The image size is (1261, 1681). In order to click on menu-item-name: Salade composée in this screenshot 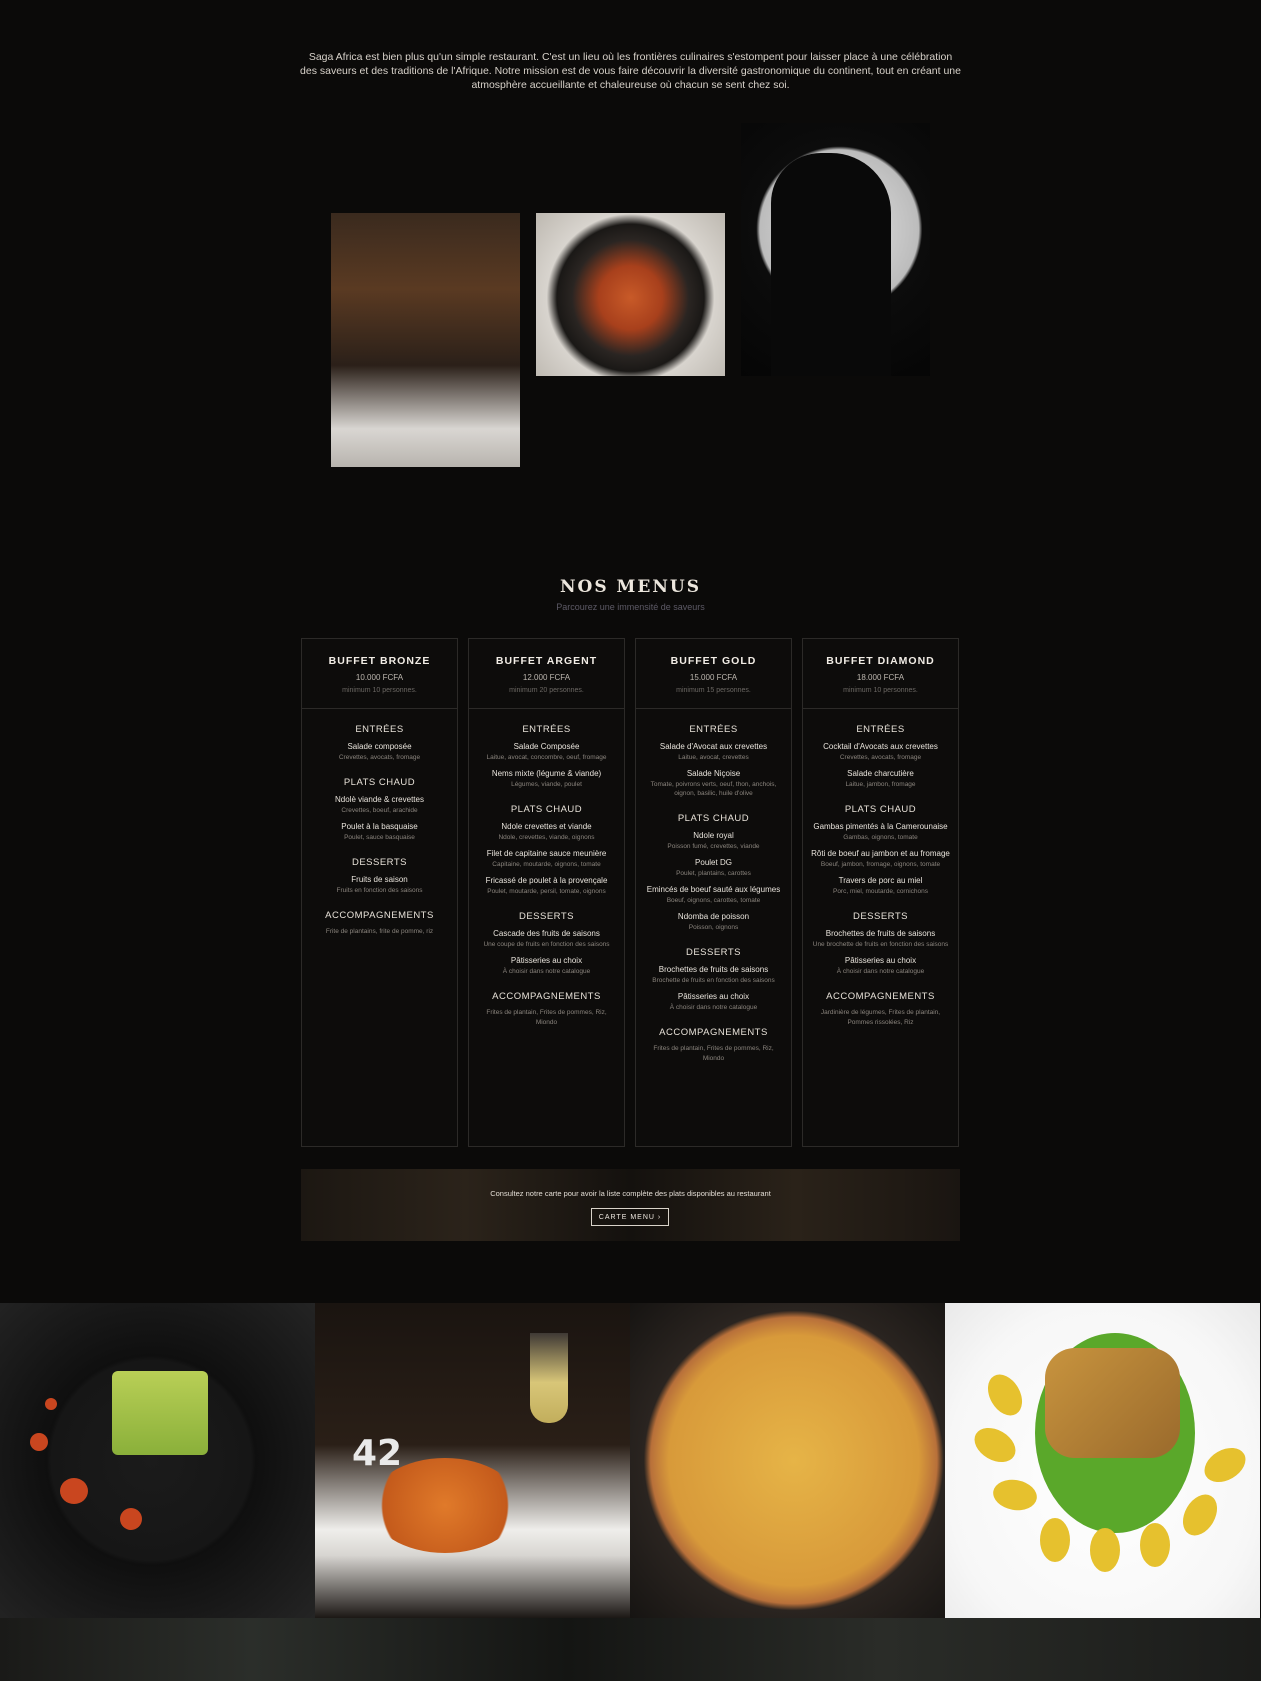, I will do `click(379, 746)`.